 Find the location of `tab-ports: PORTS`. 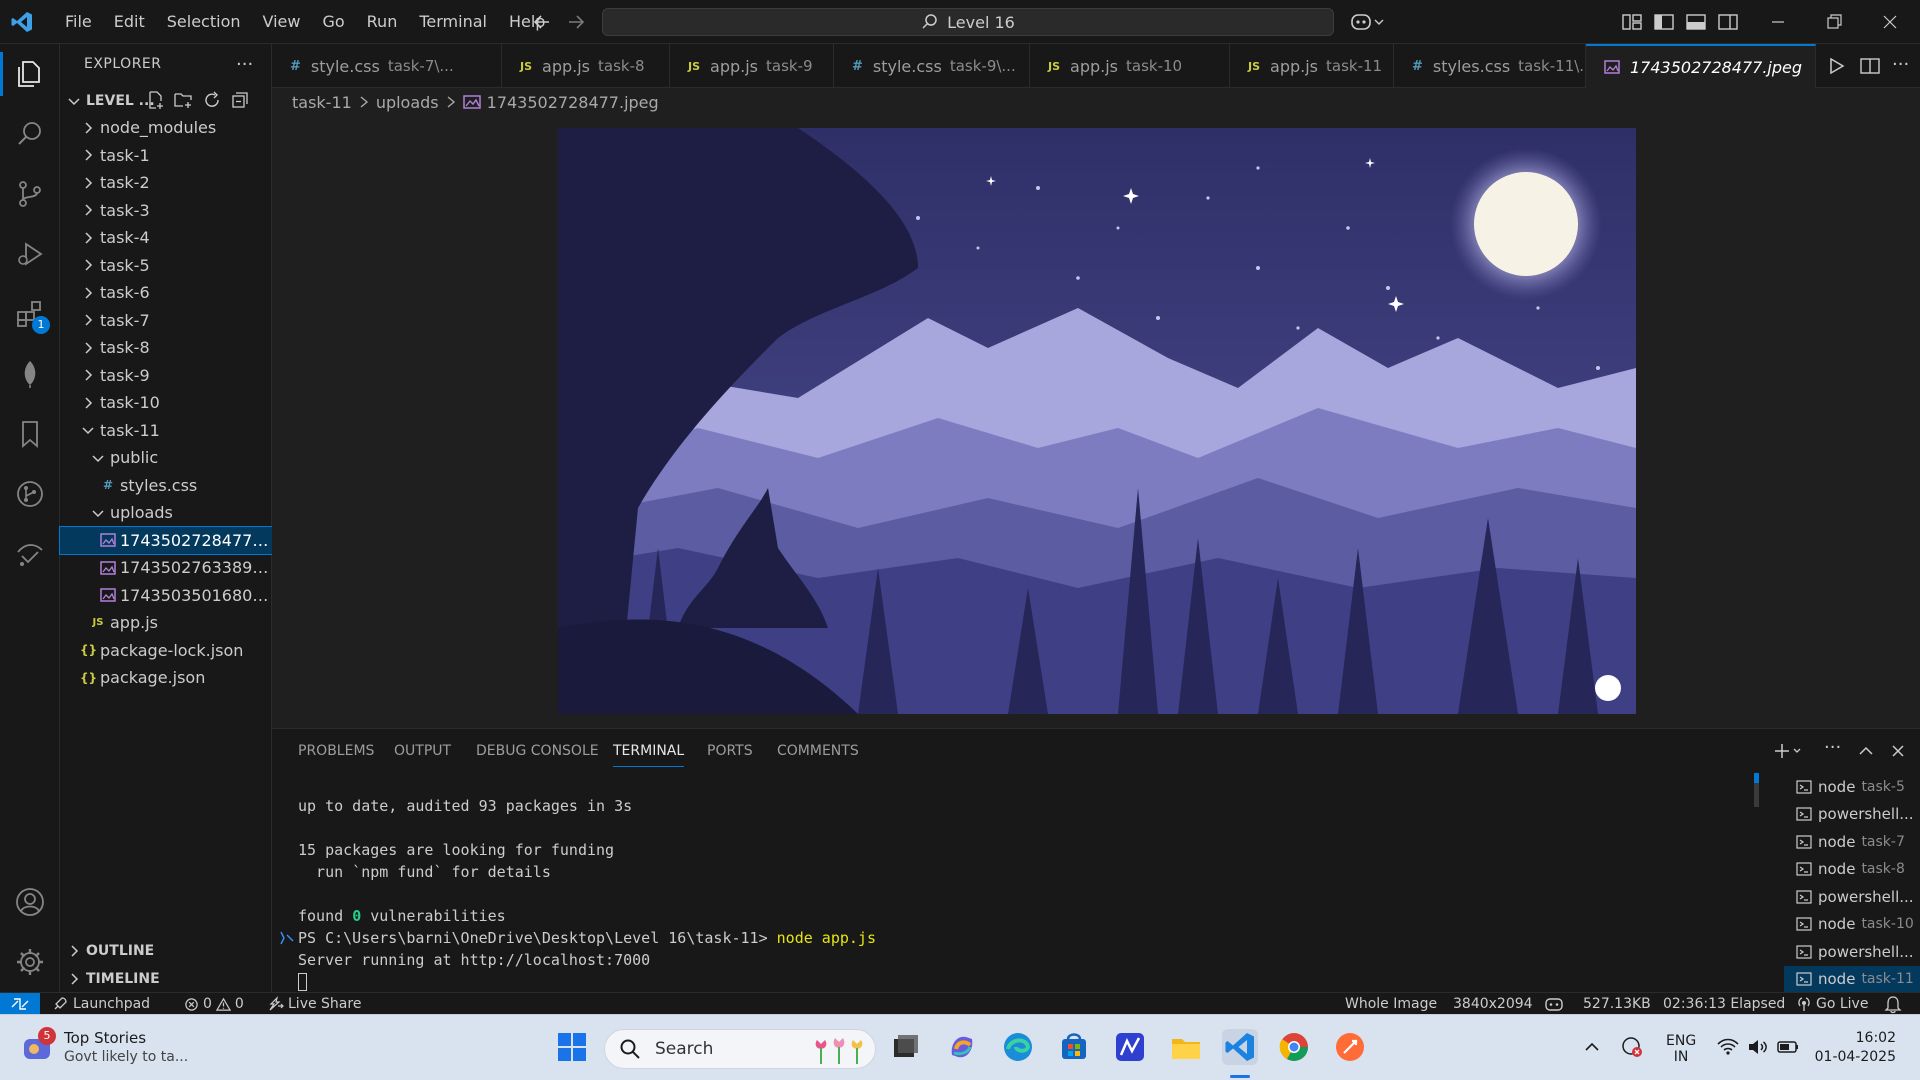

tab-ports: PORTS is located at coordinates (730, 751).